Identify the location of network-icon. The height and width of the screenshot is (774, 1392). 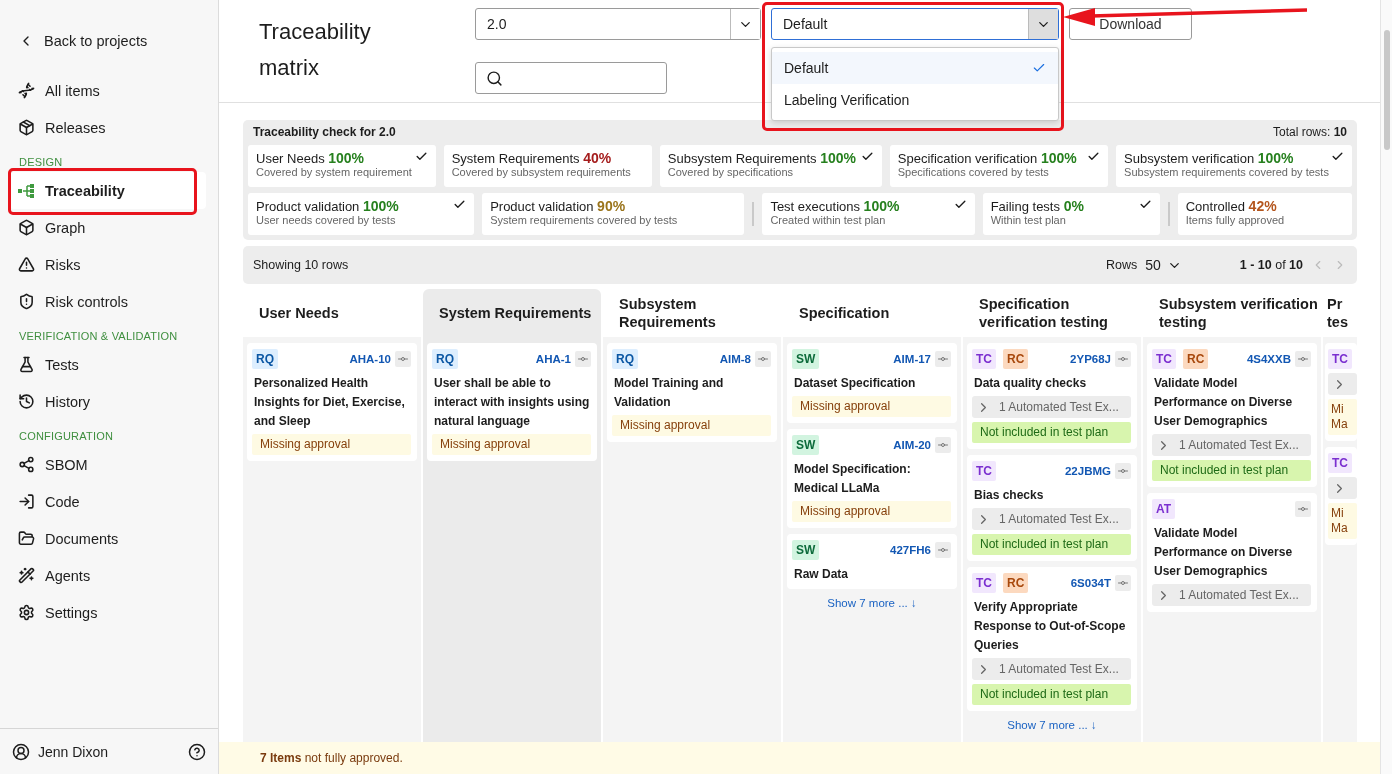
(26, 464).